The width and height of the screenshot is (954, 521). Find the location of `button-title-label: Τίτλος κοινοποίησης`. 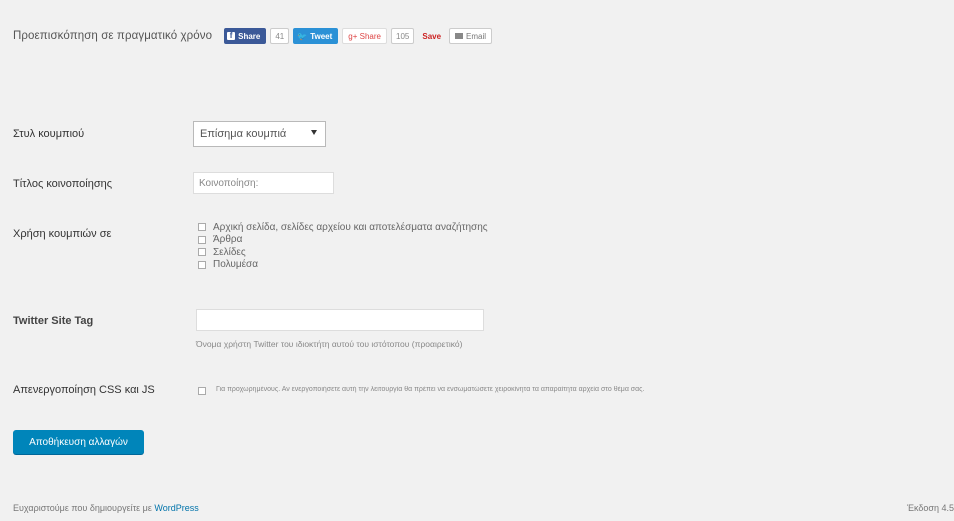

button-title-label: Τίτλος κοινοποίησης is located at coordinates (63, 184).